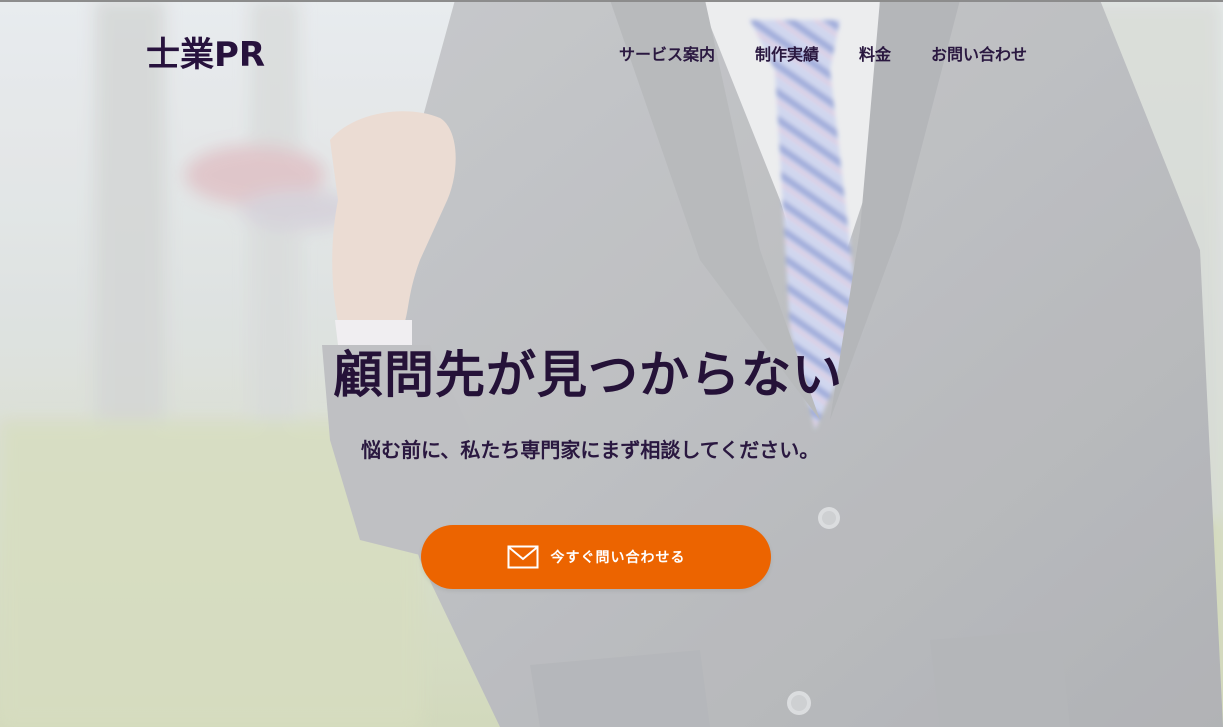 Image resolution: width=1223 pixels, height=727 pixels. What do you see at coordinates (588, 375) in the screenshot?
I see `hero-headline: 顧問先が見つからない` at bounding box center [588, 375].